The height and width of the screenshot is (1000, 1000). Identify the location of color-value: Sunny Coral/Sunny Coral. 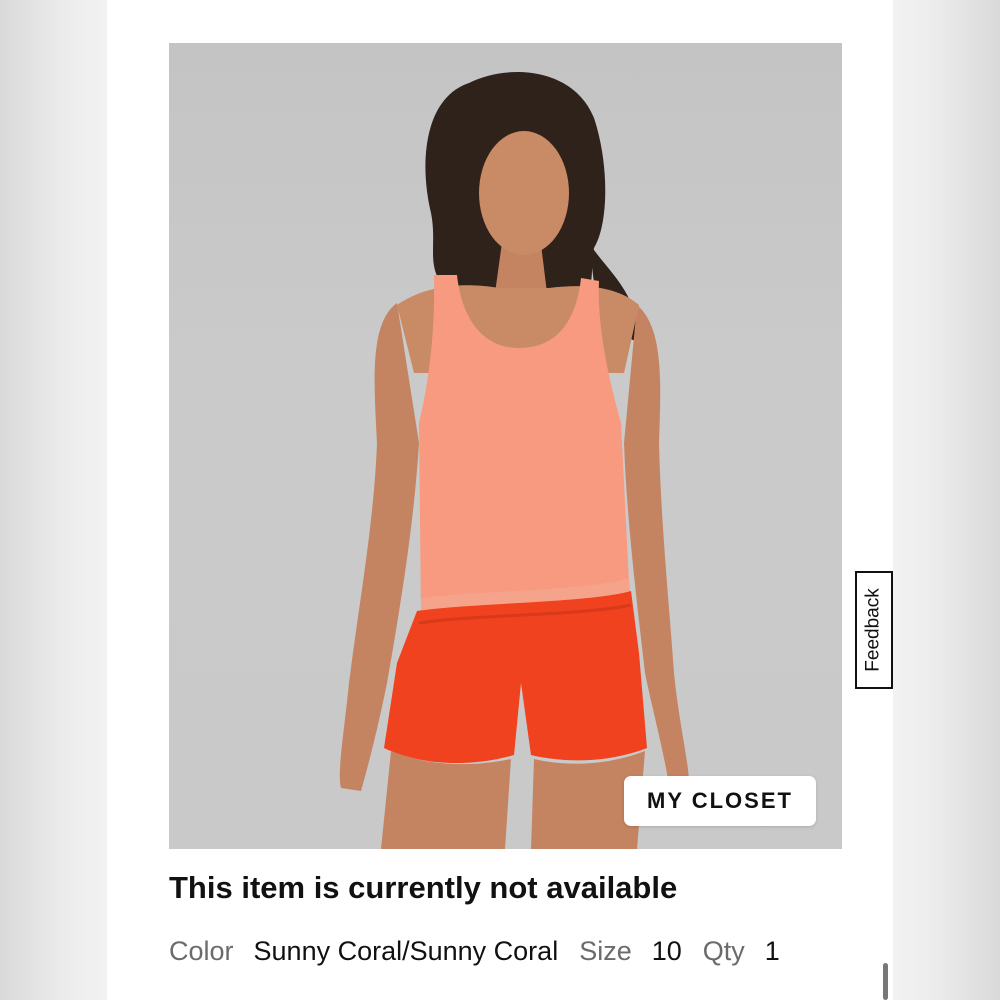
(406, 951).